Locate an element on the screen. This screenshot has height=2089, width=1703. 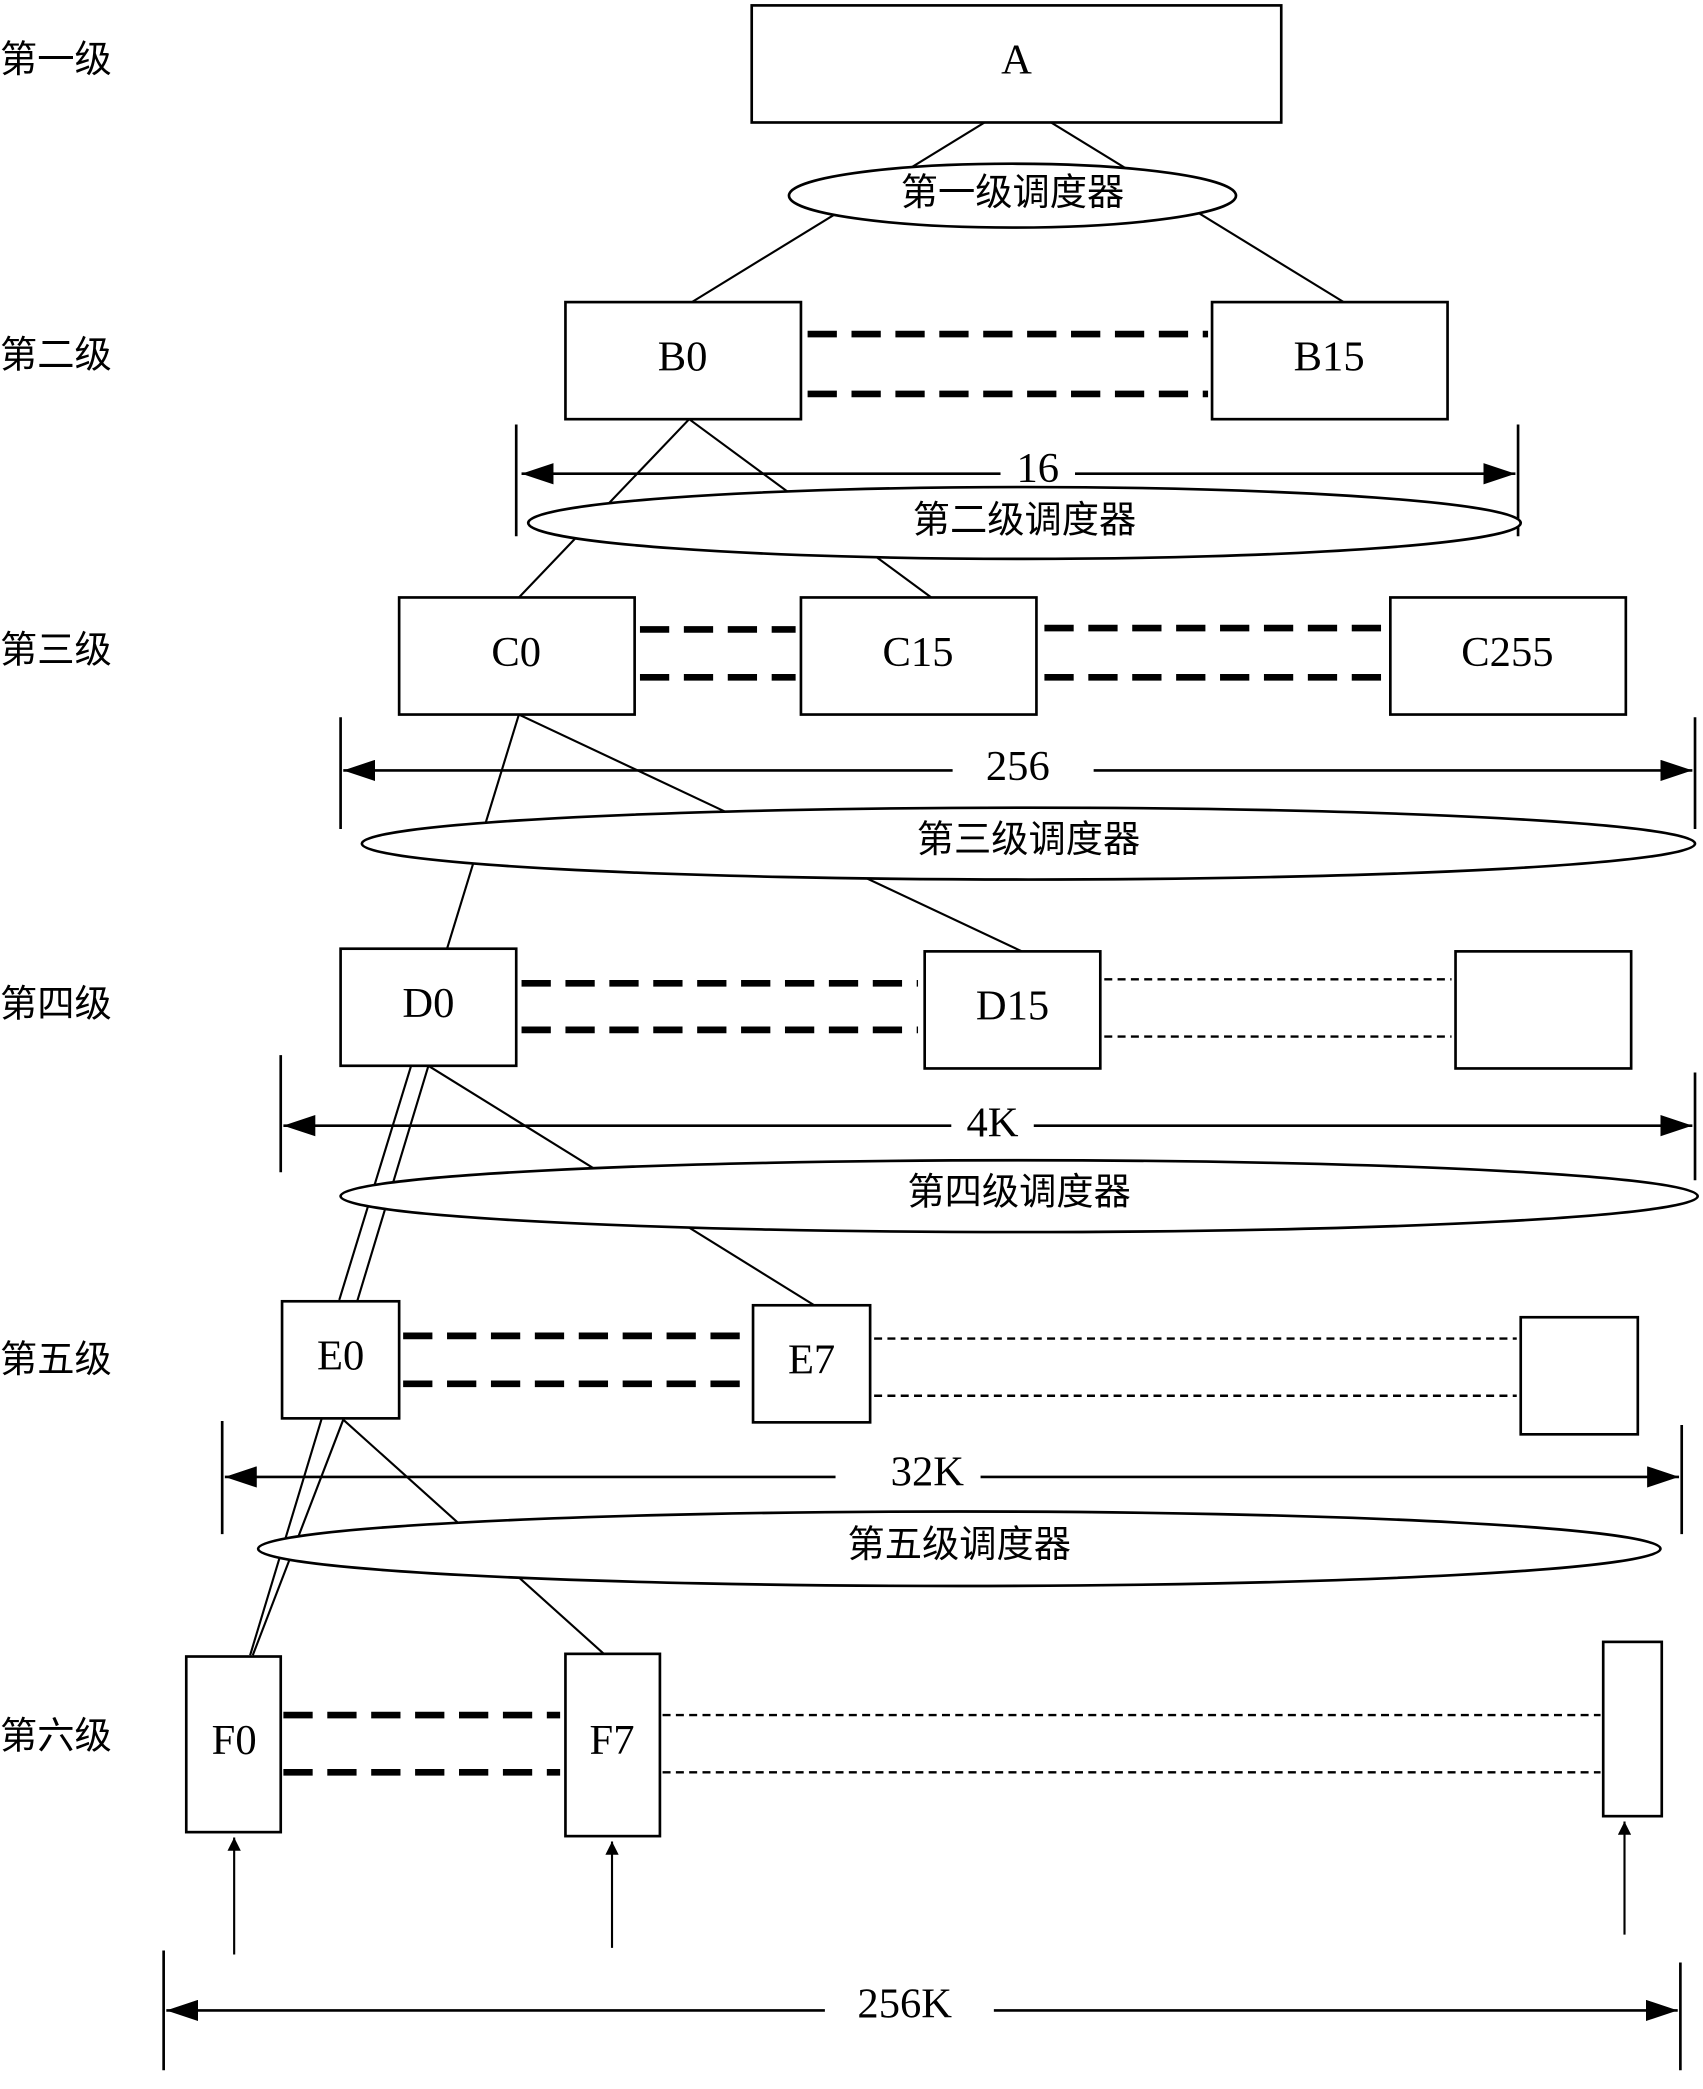
node-f0: F0 is located at coordinates (233, 1744).